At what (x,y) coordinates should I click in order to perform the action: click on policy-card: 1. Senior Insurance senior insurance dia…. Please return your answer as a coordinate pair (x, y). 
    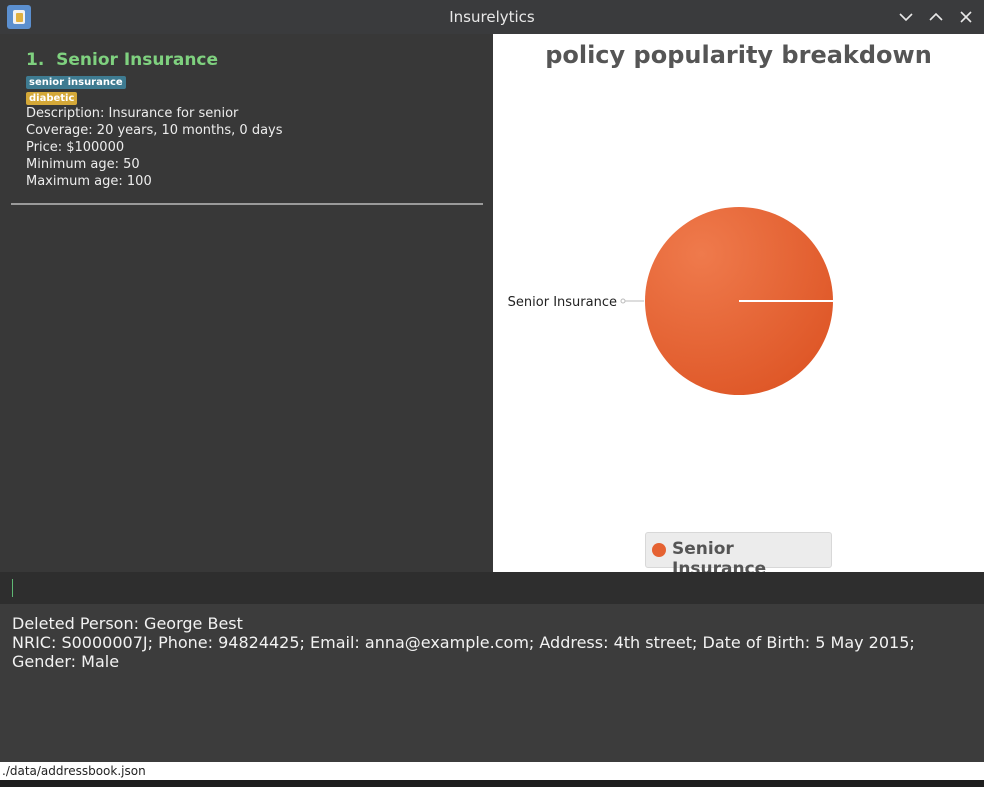
    Looking at the image, I should click on (154, 121).